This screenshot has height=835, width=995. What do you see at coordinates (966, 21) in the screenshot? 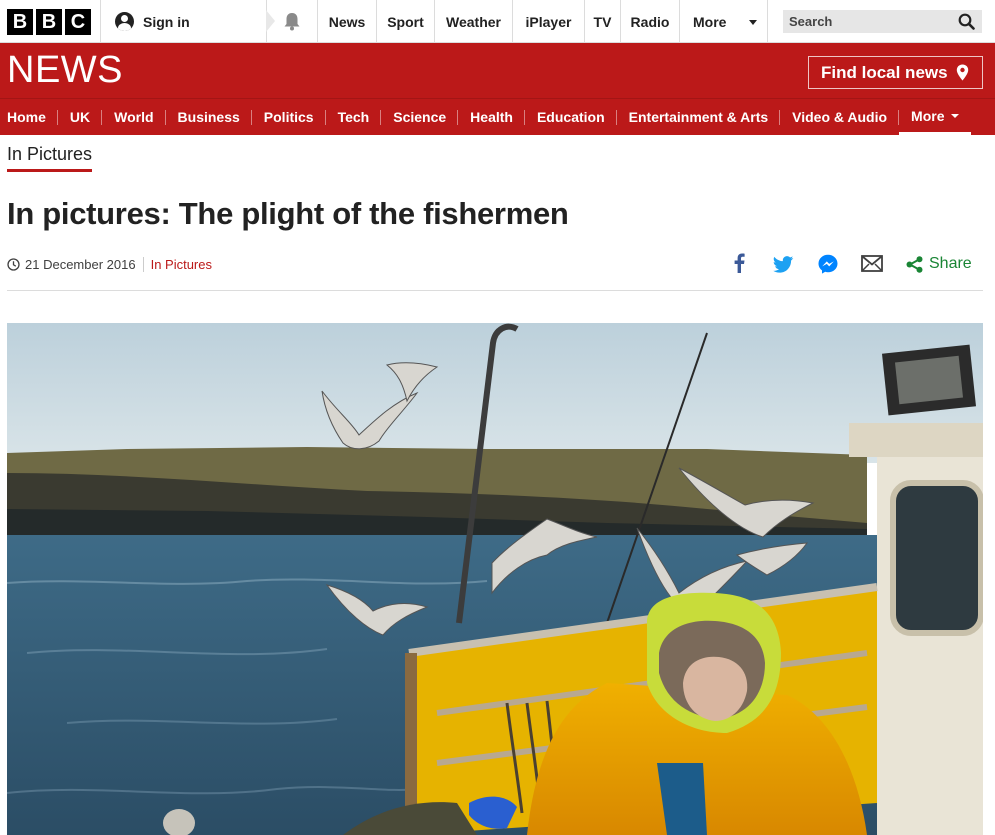
I see `search-icon` at bounding box center [966, 21].